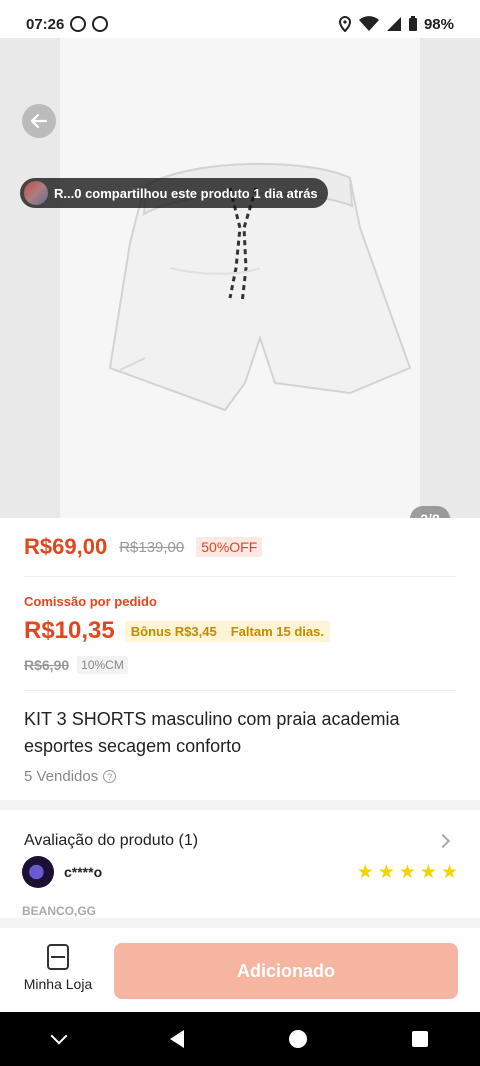  I want to click on back-button, so click(39, 121).